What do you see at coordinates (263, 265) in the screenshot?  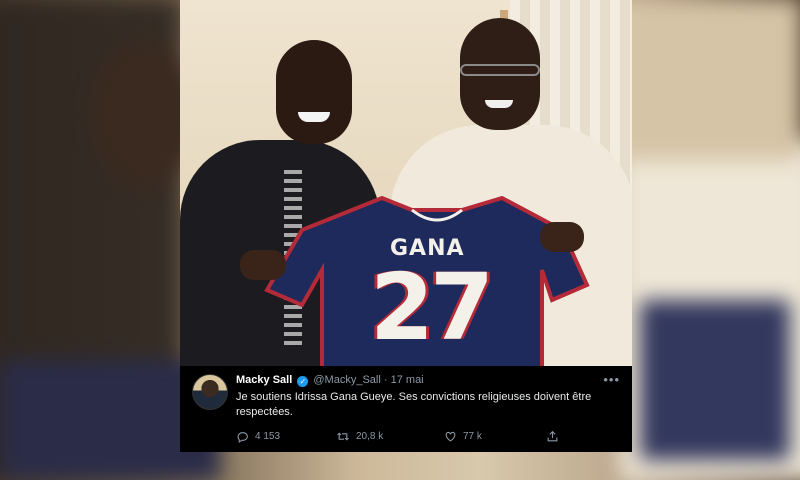 I see `hand-left` at bounding box center [263, 265].